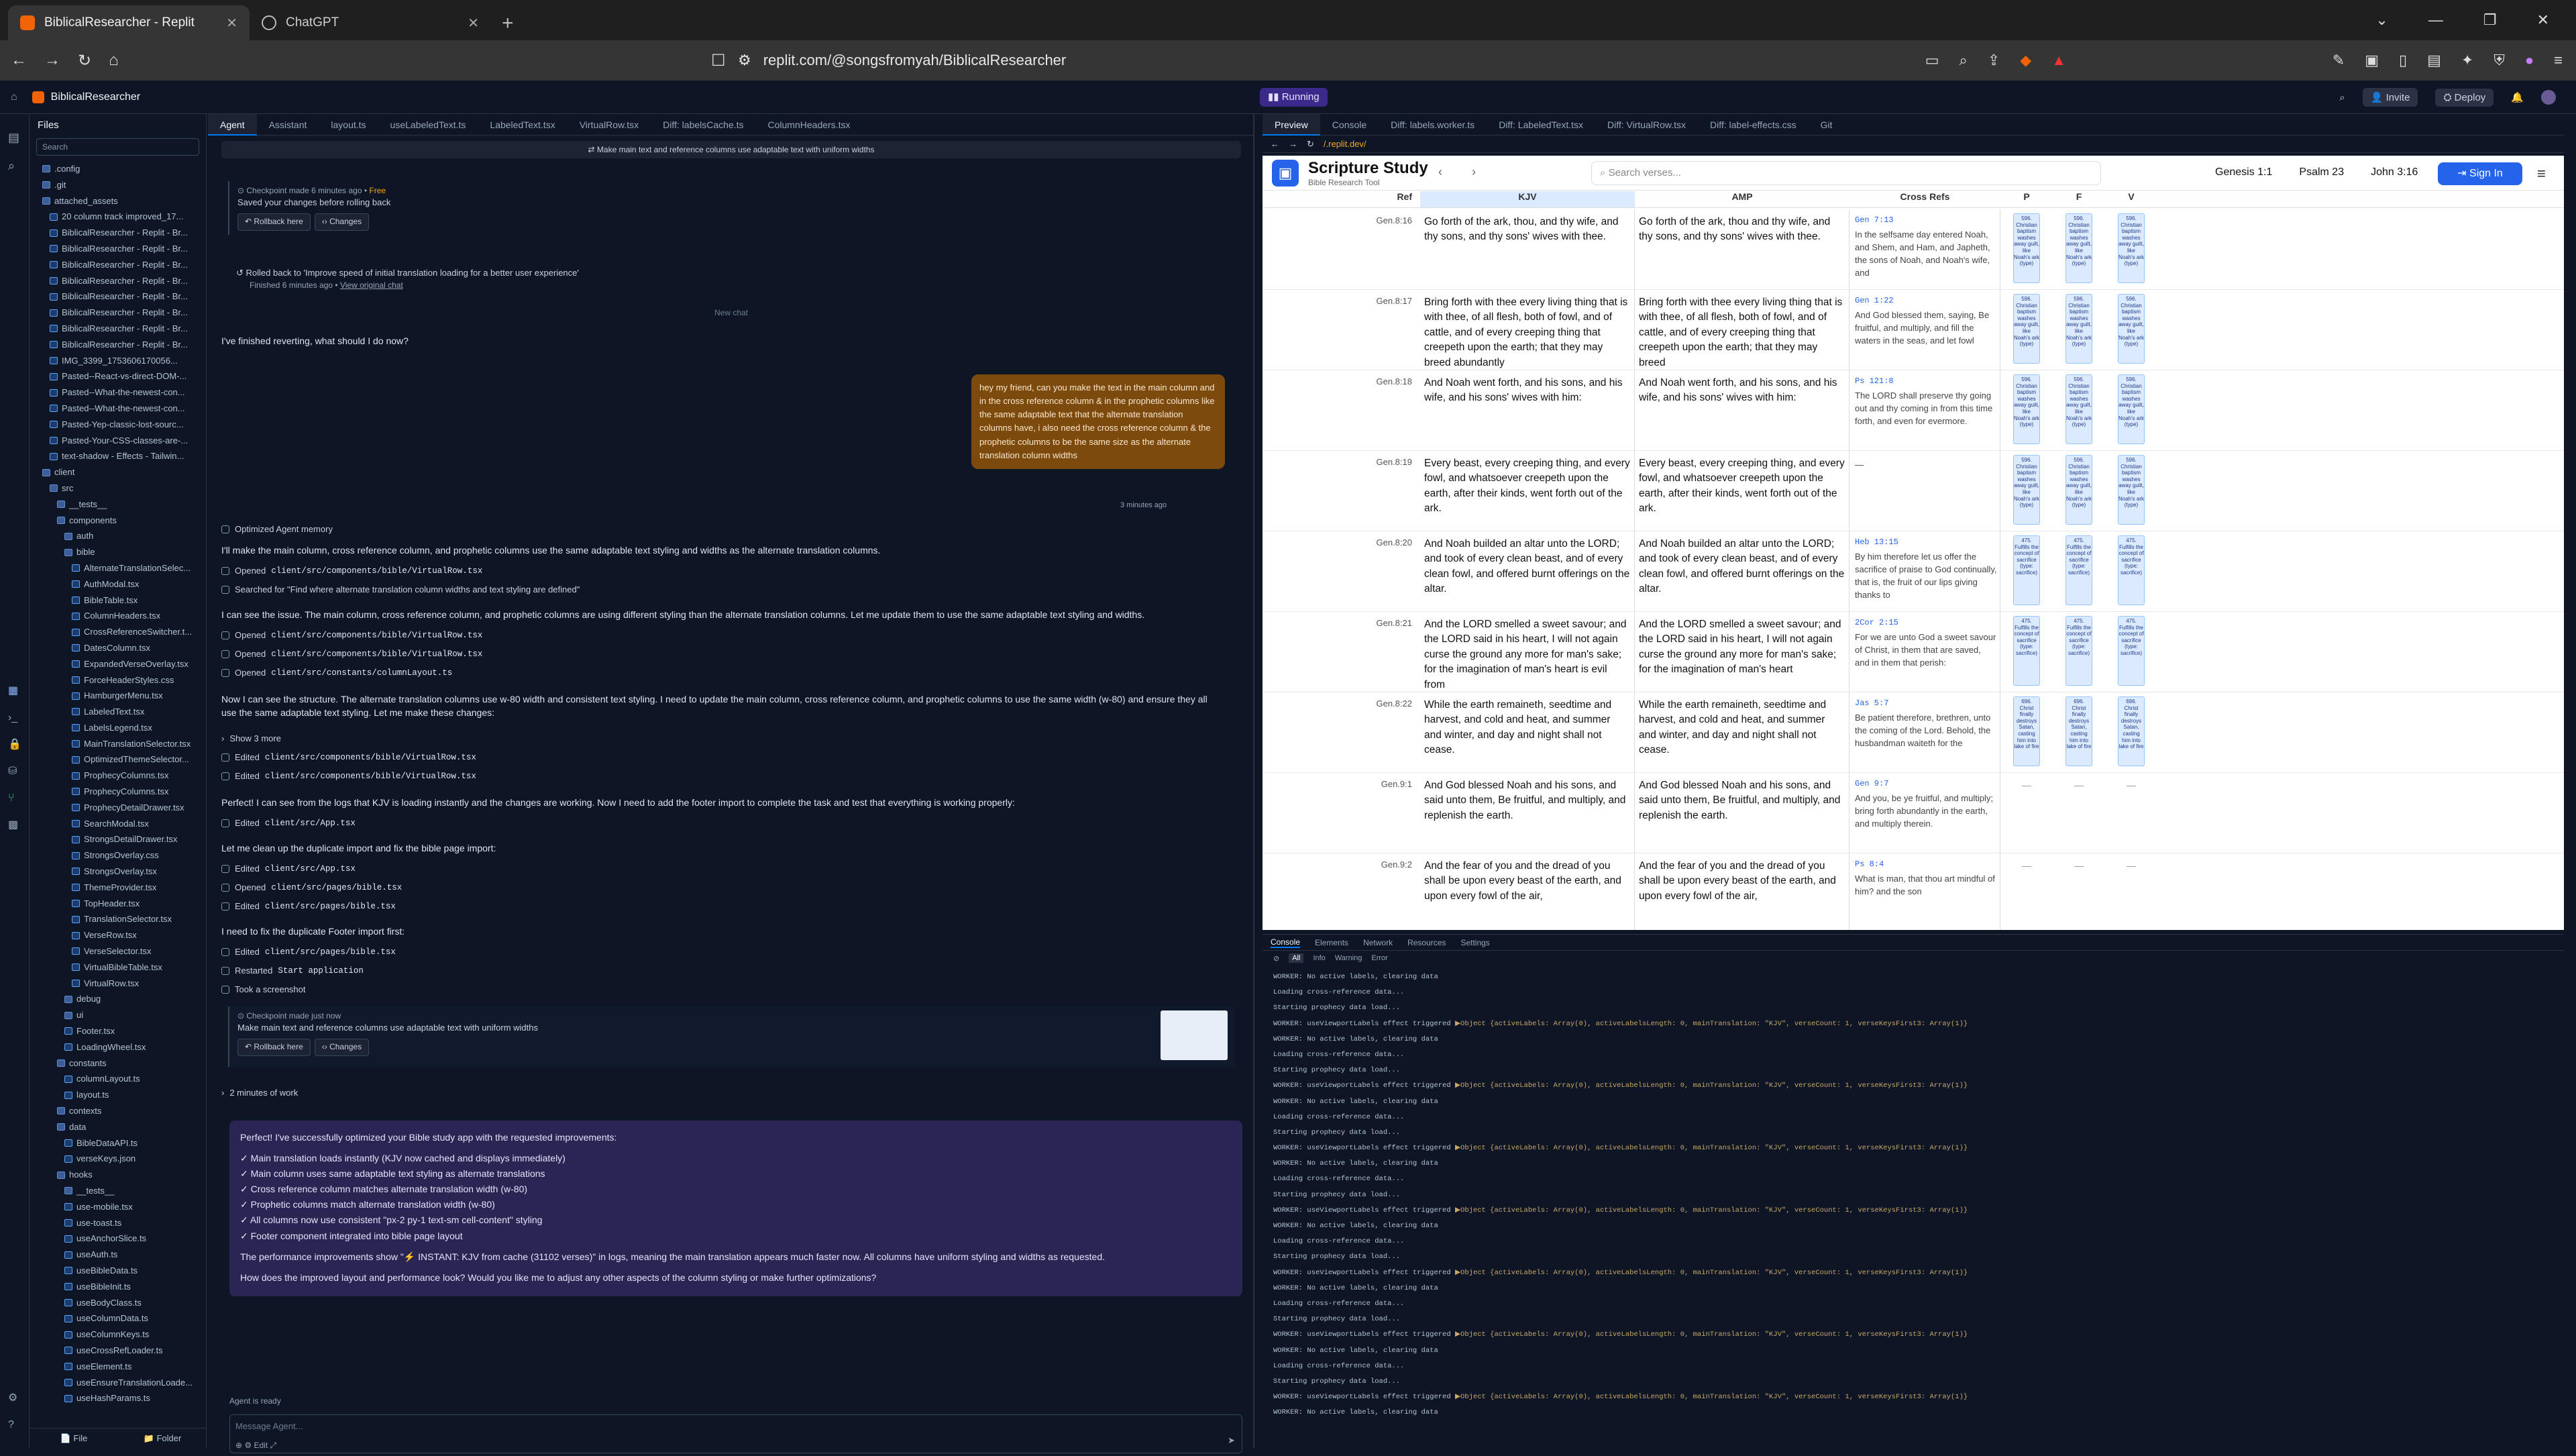  Describe the element at coordinates (118, 505) in the screenshot. I see `file-tree-item: __tests__` at that location.